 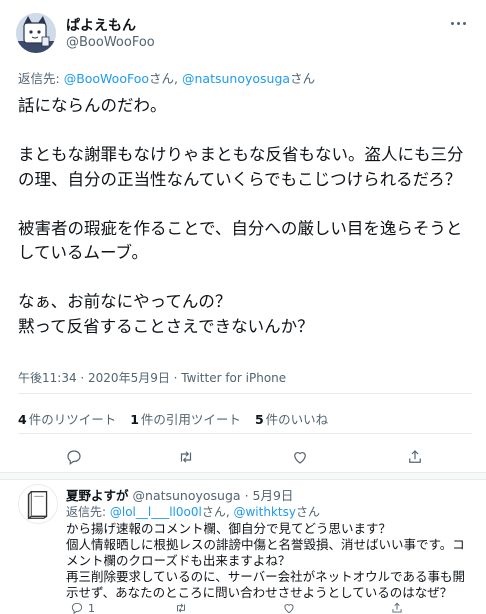 I want to click on book-icon, so click(x=38, y=504).